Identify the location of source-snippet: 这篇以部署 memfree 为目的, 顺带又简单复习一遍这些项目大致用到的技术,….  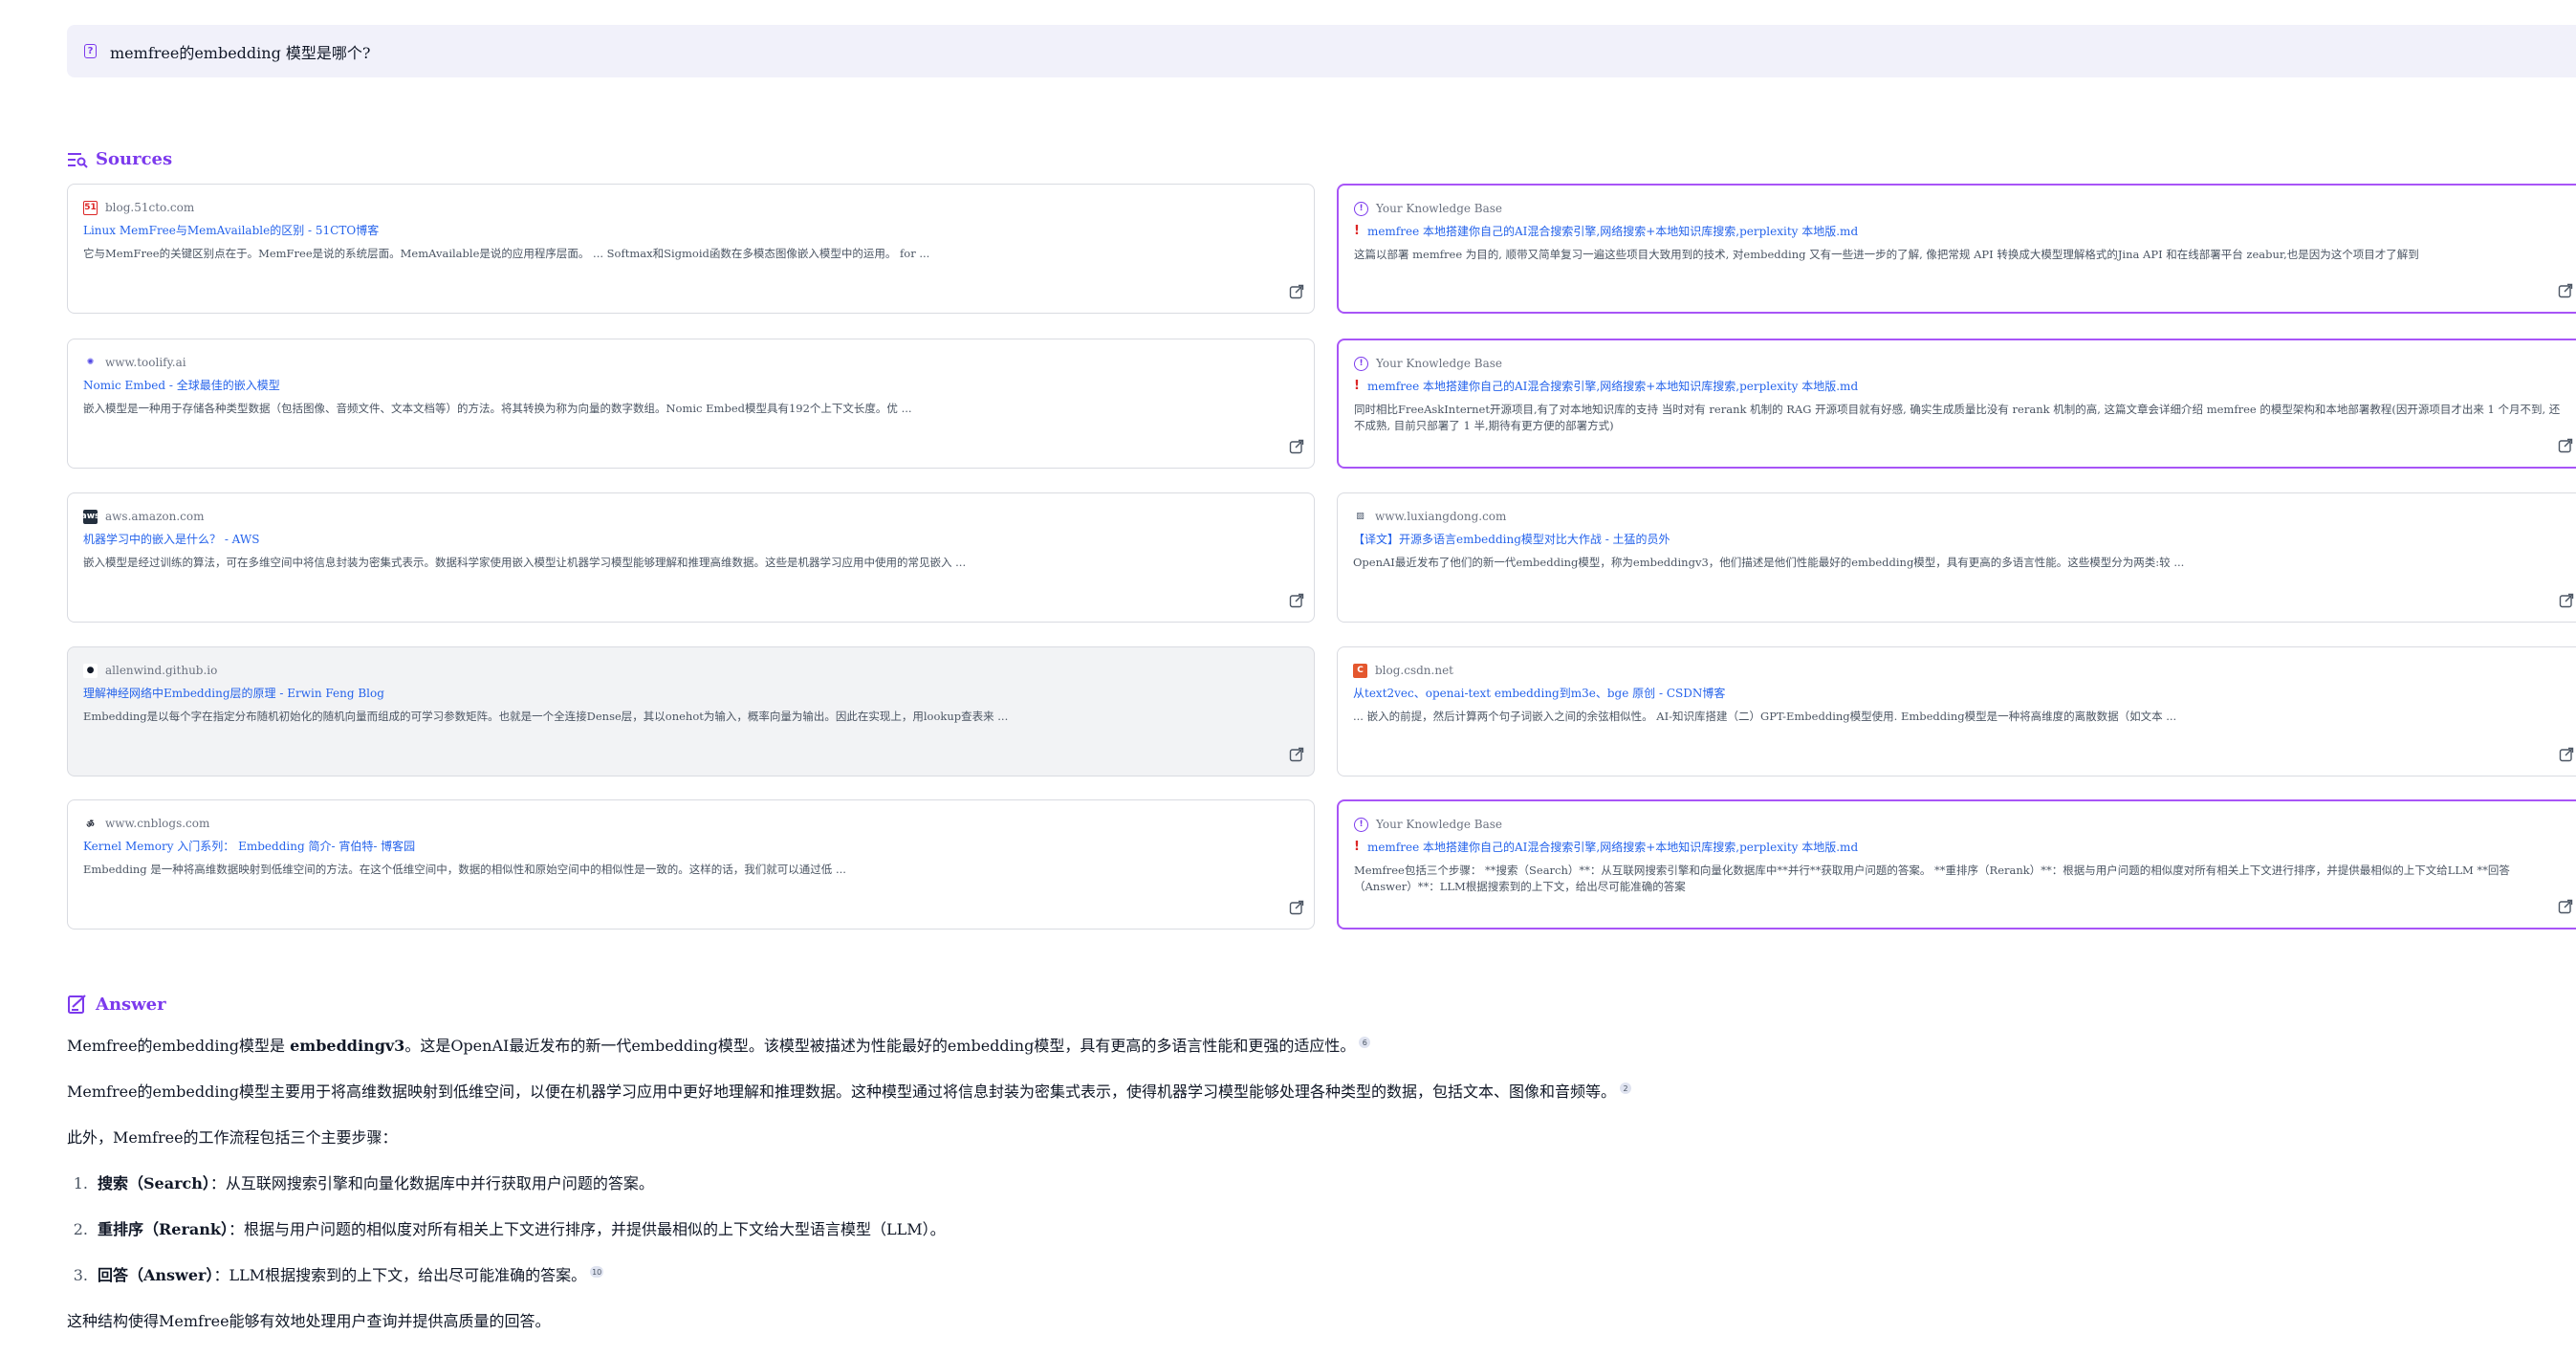
(1886, 254).